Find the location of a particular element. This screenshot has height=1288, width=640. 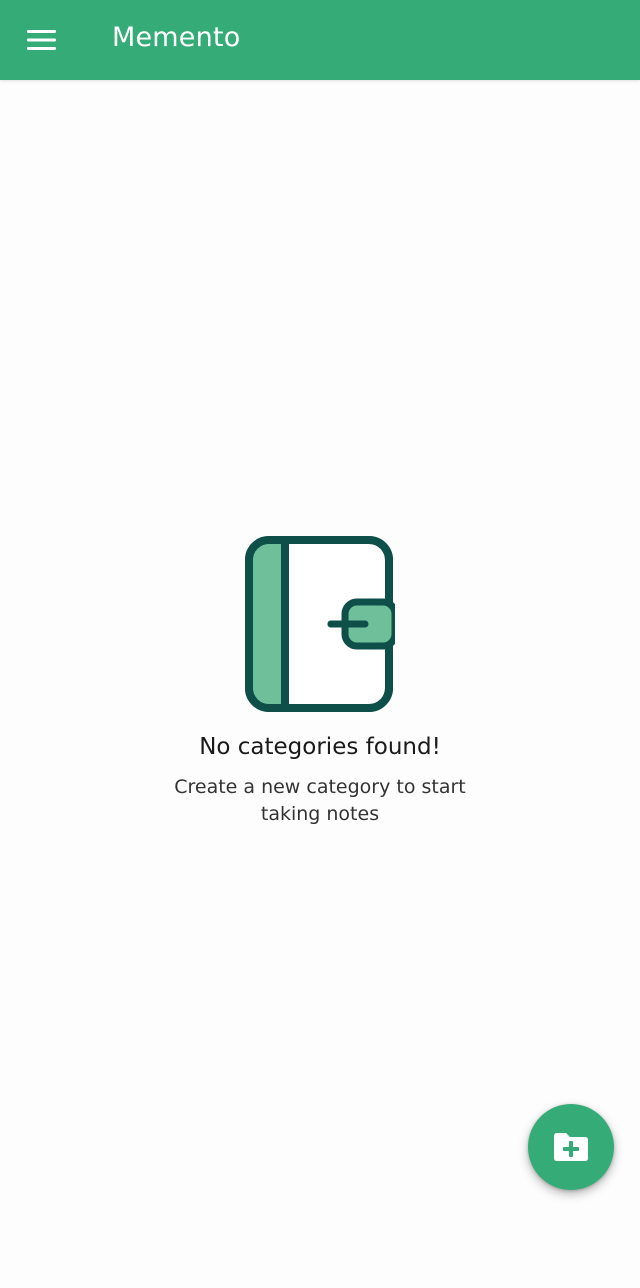

add-category-button is located at coordinates (571, 1147).